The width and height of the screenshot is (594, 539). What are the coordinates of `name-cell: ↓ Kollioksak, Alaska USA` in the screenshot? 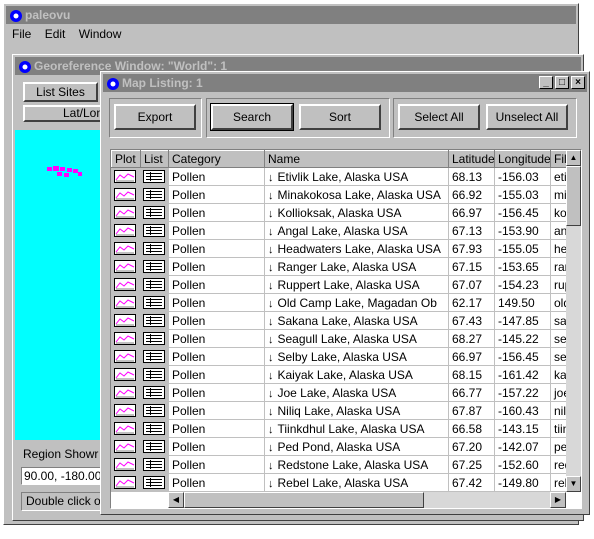 It's located at (356, 212).